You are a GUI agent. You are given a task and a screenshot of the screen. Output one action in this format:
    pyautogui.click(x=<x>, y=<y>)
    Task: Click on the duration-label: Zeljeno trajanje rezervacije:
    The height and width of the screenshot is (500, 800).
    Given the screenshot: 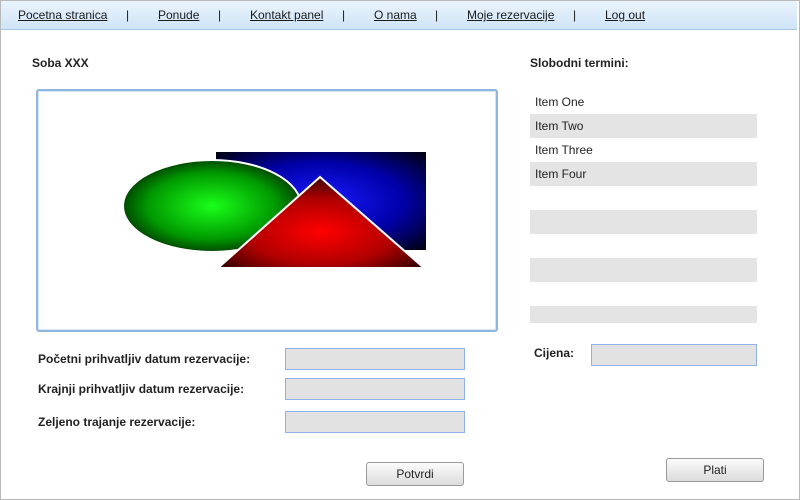 What is the action you would take?
    pyautogui.click(x=117, y=422)
    